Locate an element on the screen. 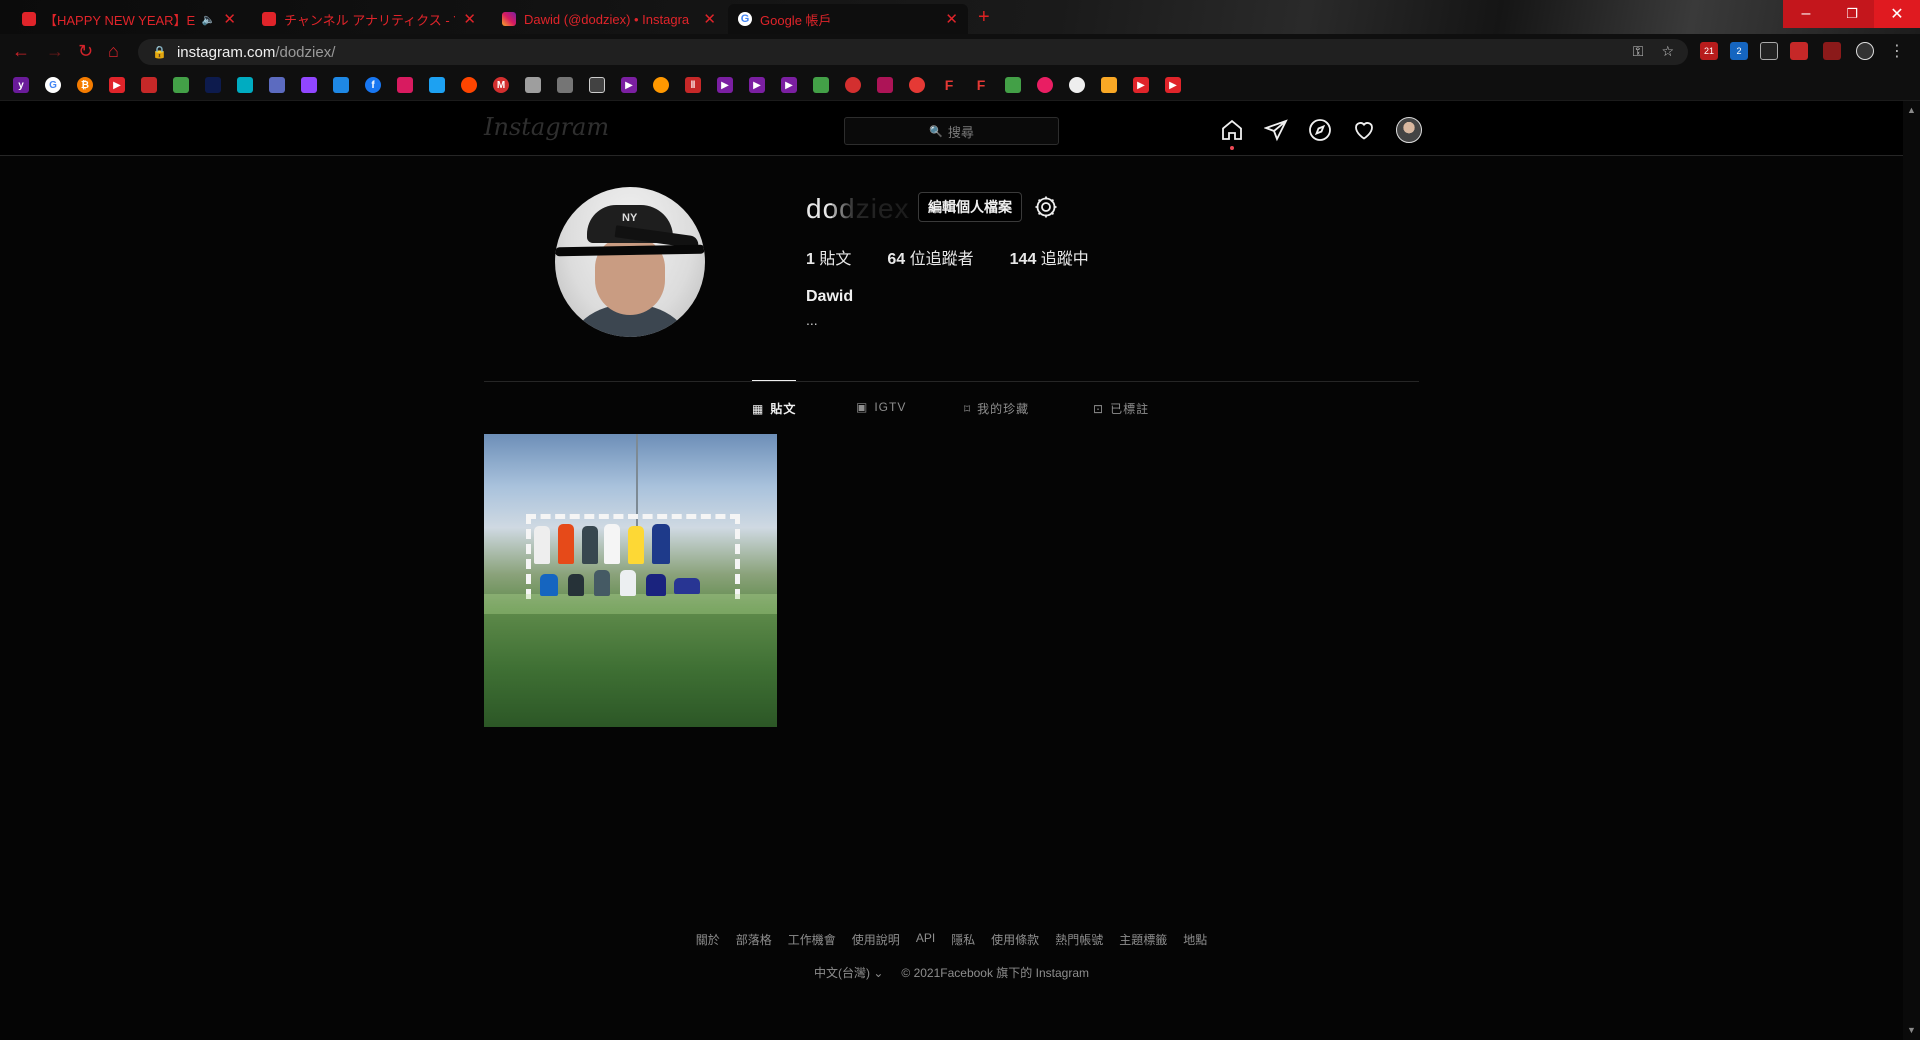 The image size is (1920, 1040). tab-igtv: ▣ IGTV is located at coordinates (881, 407).